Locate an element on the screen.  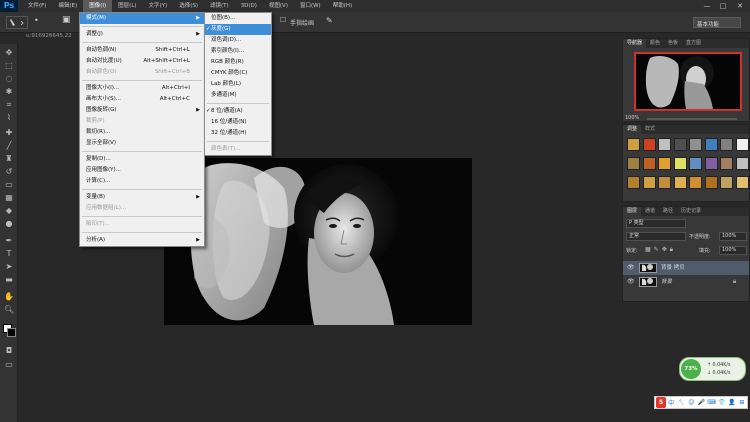
brush-size-icon: • is located at coordinates (36, 20).